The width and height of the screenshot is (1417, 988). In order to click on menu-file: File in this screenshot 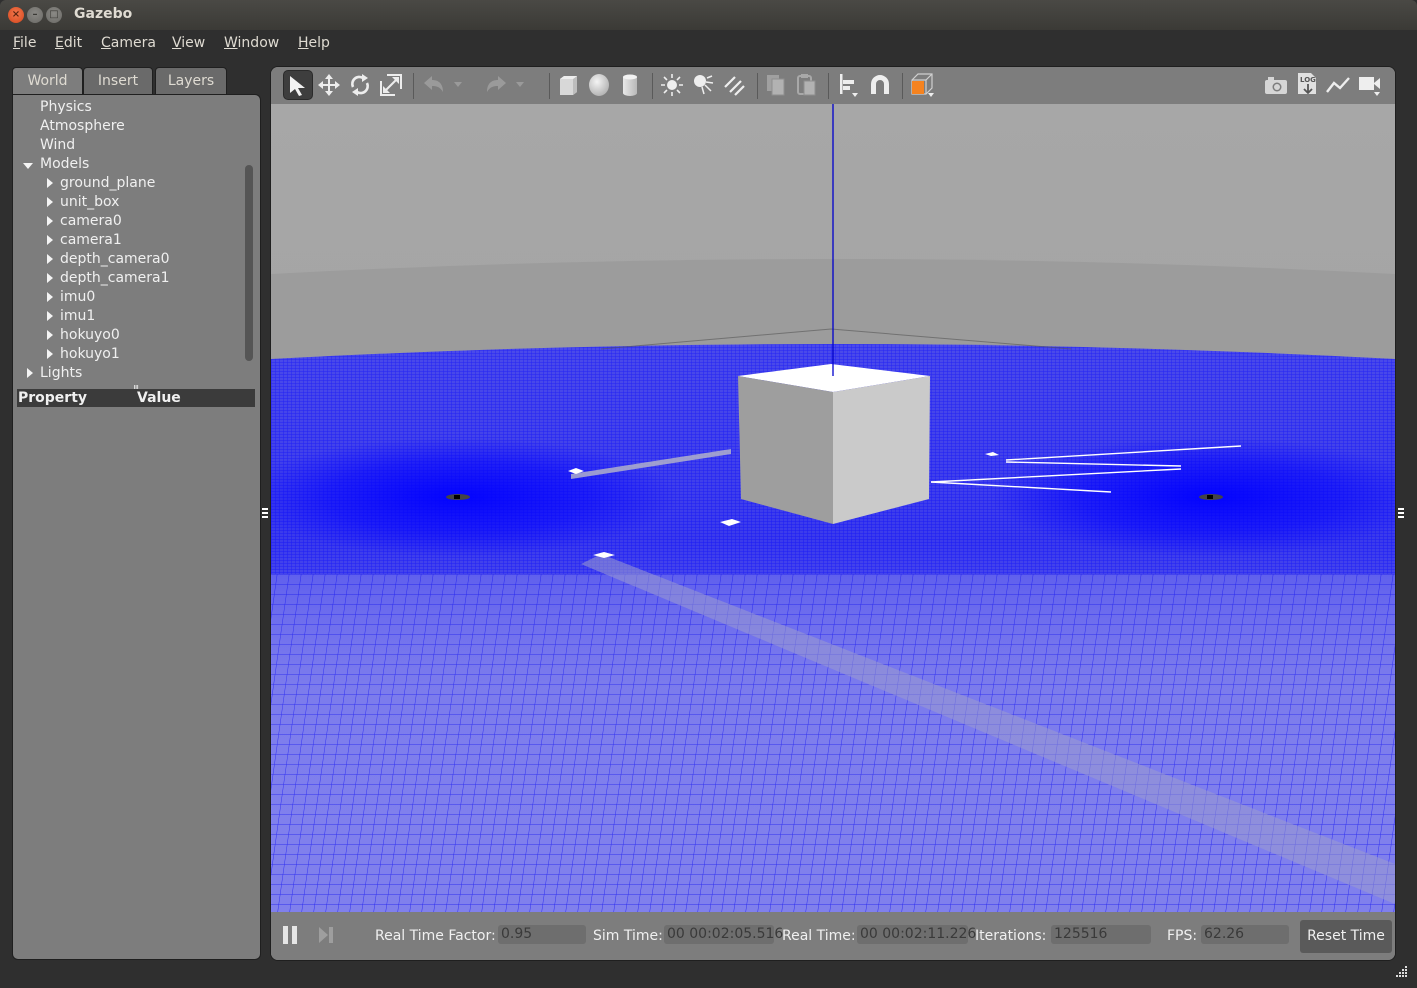, I will do `click(24, 43)`.